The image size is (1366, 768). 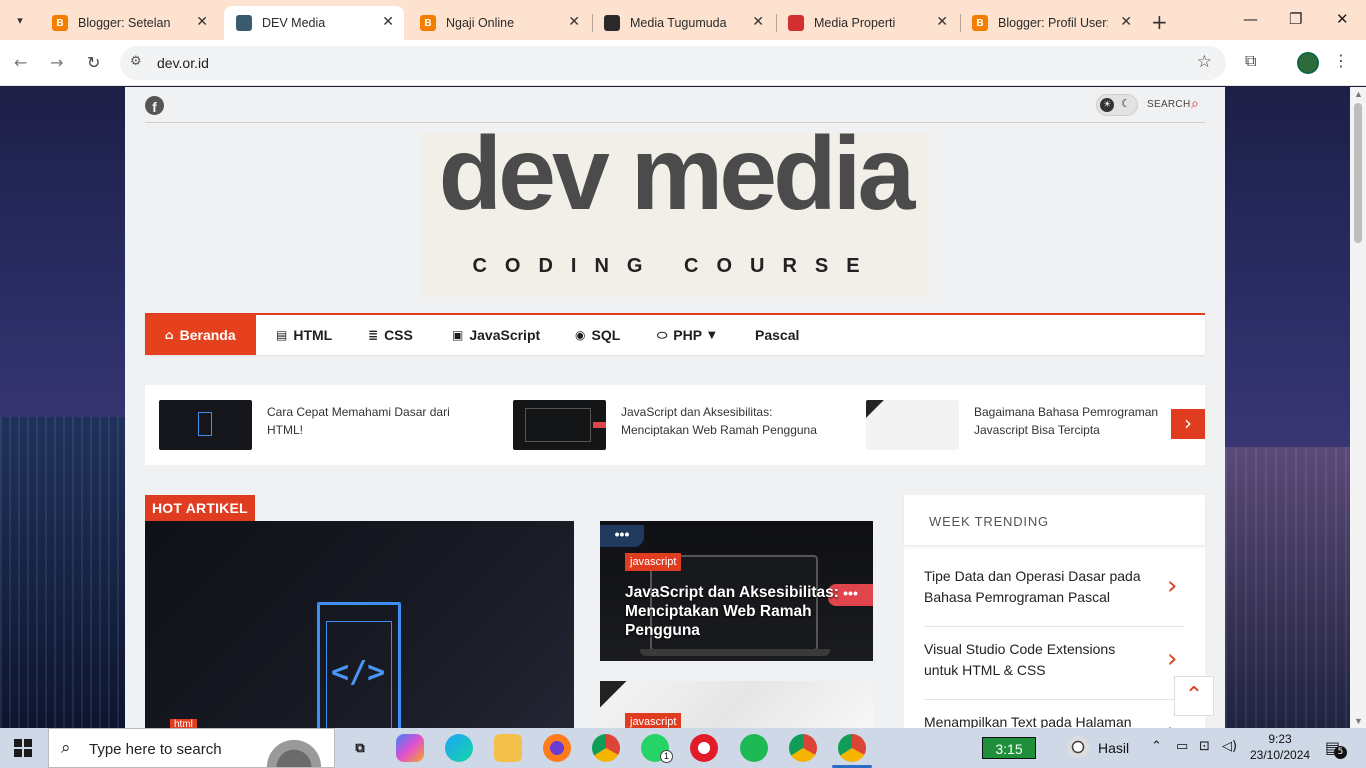 I want to click on home-icon: ⌂, so click(x=169, y=335).